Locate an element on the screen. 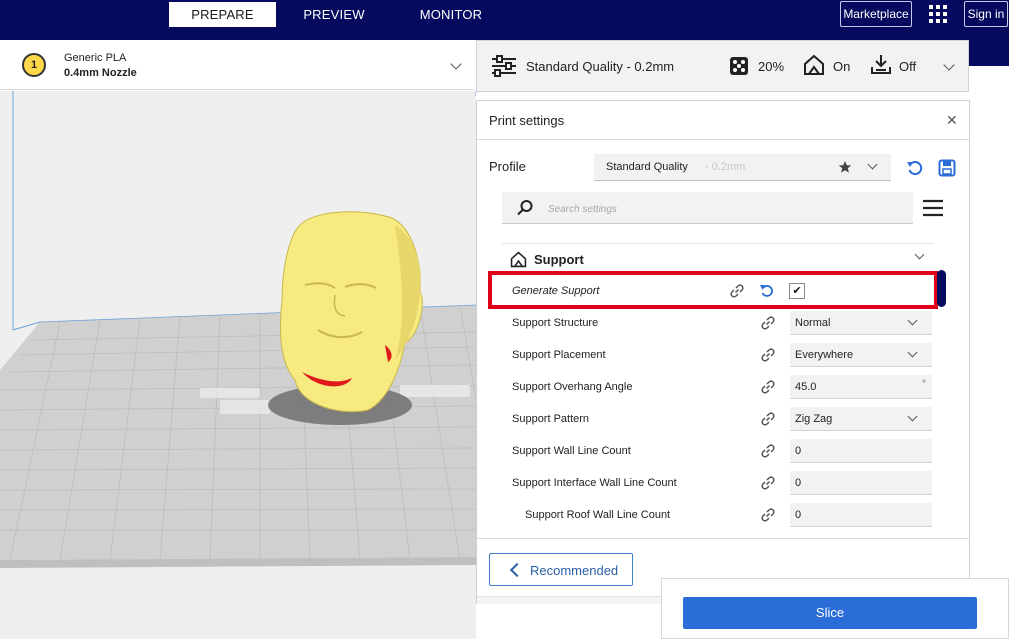  highlight-annotation is located at coordinates (713, 290).